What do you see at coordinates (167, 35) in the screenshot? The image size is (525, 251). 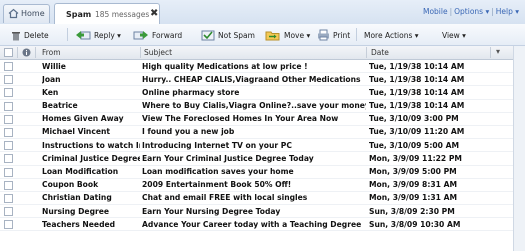 I see `forward-label: Forward` at bounding box center [167, 35].